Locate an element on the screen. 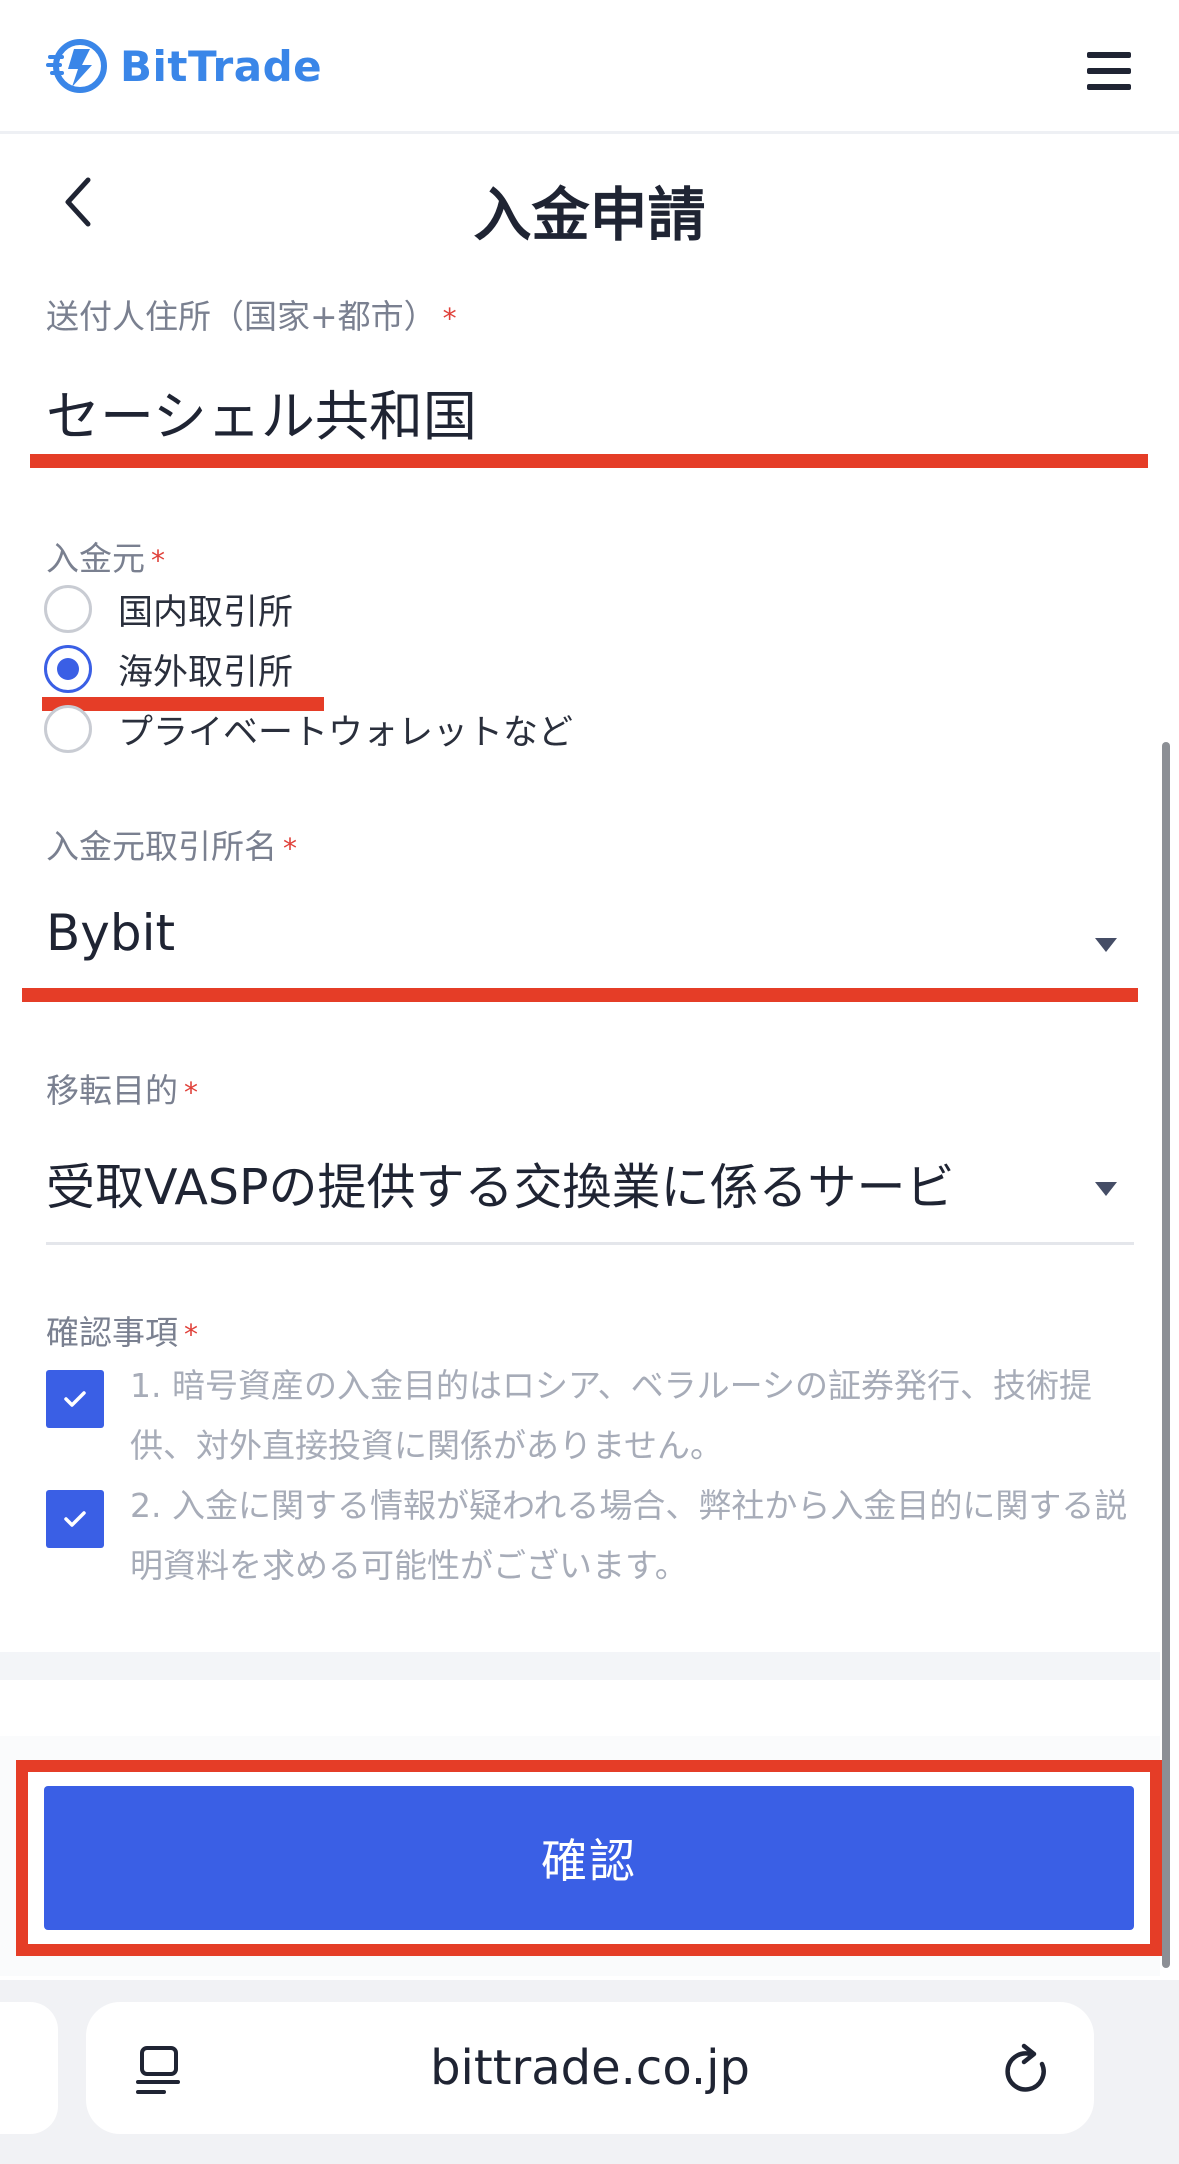 The height and width of the screenshot is (2164, 1179). page-title: 入金申請 is located at coordinates (589, 215).